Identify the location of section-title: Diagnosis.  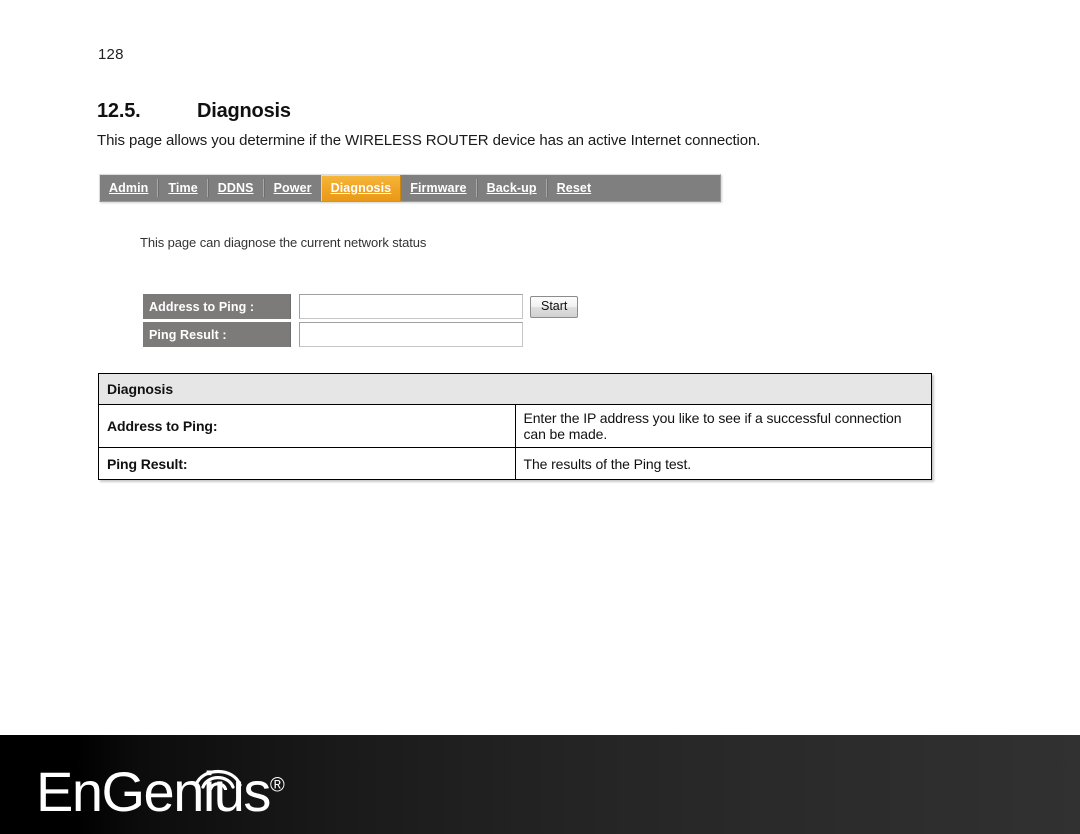
(244, 111).